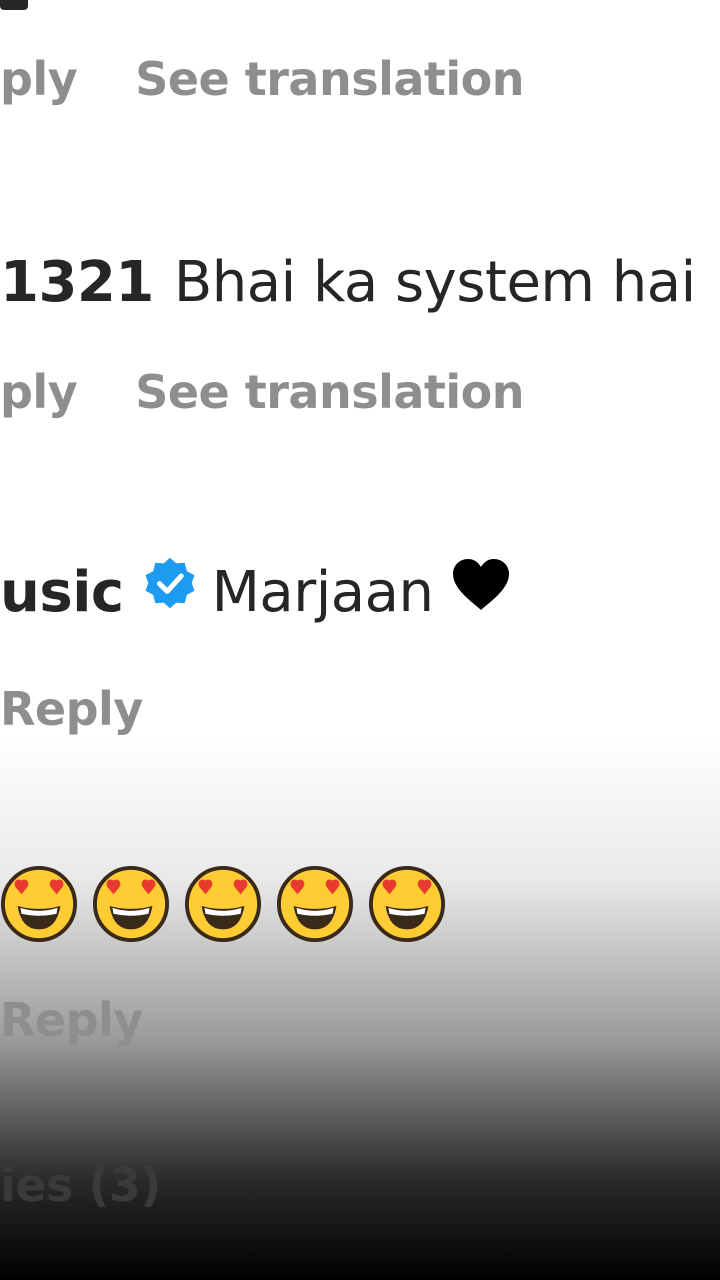 This screenshot has height=1280, width=720. Describe the element at coordinates (434, 282) in the screenshot. I see `comment-text: Bhai ka system hai` at that location.